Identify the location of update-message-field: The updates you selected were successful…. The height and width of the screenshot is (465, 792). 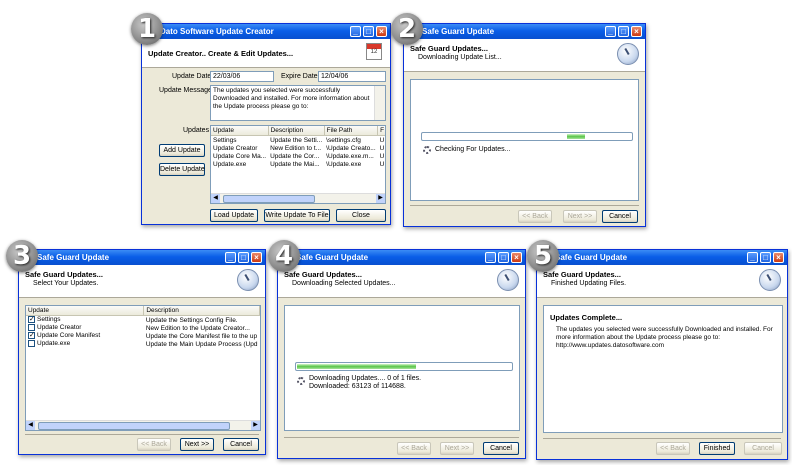
(298, 103).